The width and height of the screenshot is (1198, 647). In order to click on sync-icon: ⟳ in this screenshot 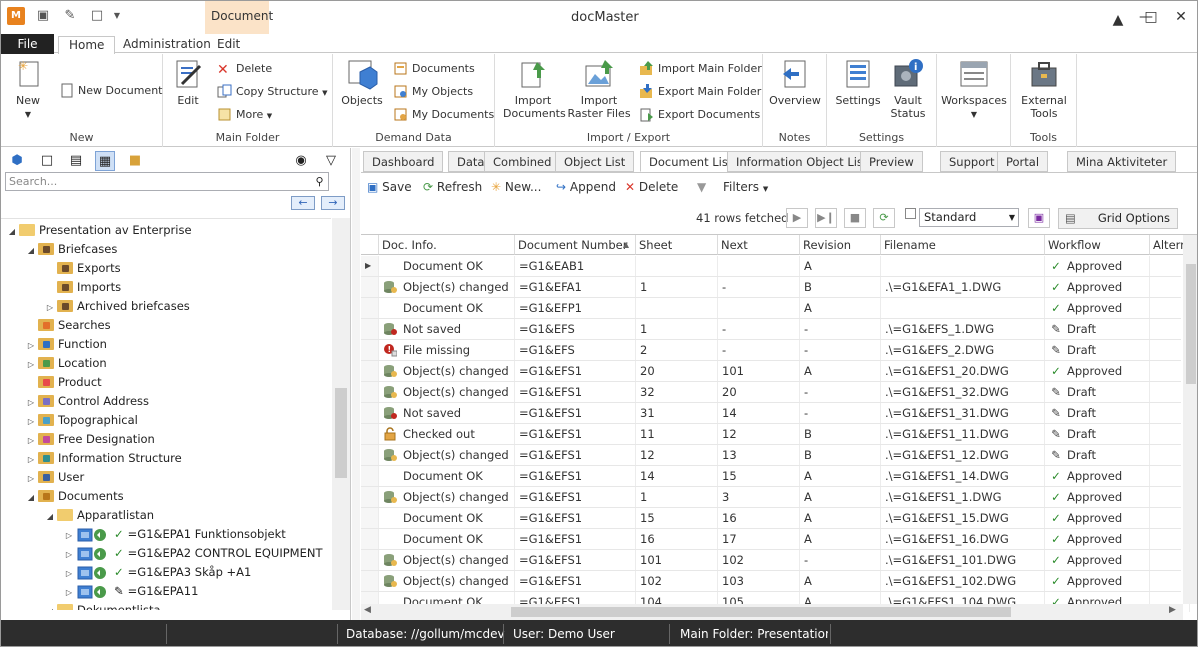, I will do `click(884, 218)`.